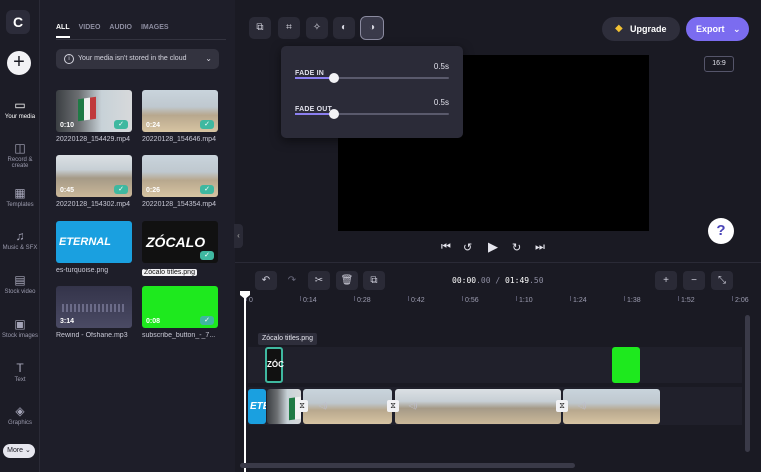 This screenshot has width=761, height=472. What do you see at coordinates (722, 280) in the screenshot?
I see `zoom-fit-button: ⤡` at bounding box center [722, 280].